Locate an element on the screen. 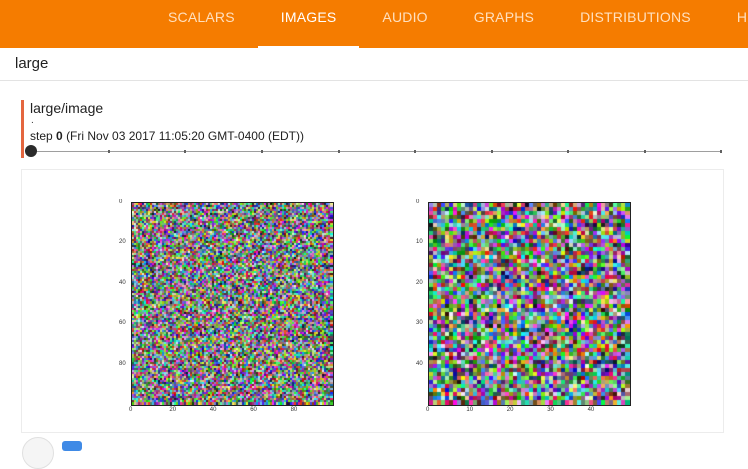 This screenshot has height=469, width=748. step-label: step is located at coordinates (41, 136).